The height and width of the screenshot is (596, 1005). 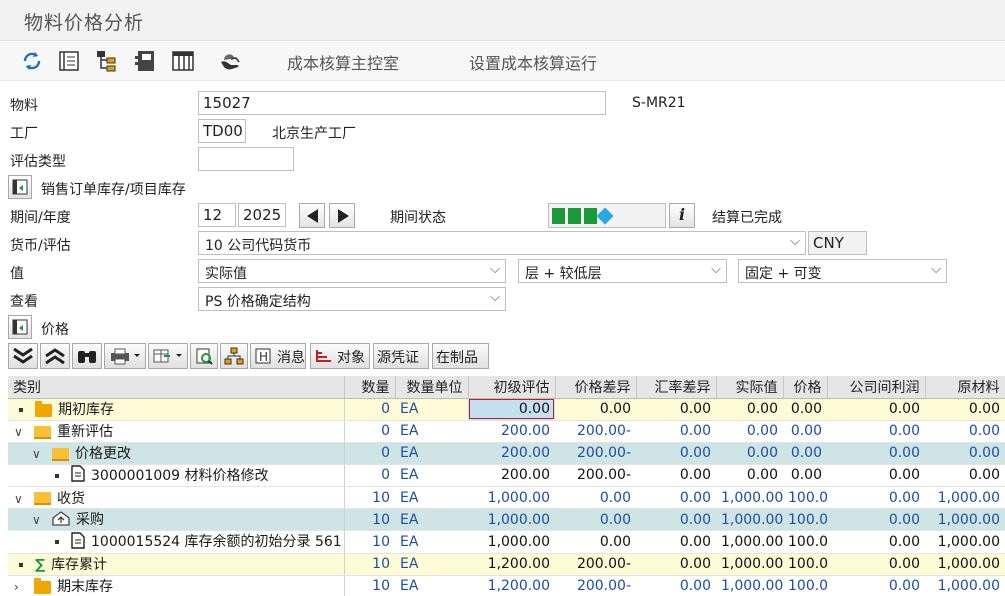 What do you see at coordinates (460, 356) in the screenshot?
I see `wip-button: 在制品` at bounding box center [460, 356].